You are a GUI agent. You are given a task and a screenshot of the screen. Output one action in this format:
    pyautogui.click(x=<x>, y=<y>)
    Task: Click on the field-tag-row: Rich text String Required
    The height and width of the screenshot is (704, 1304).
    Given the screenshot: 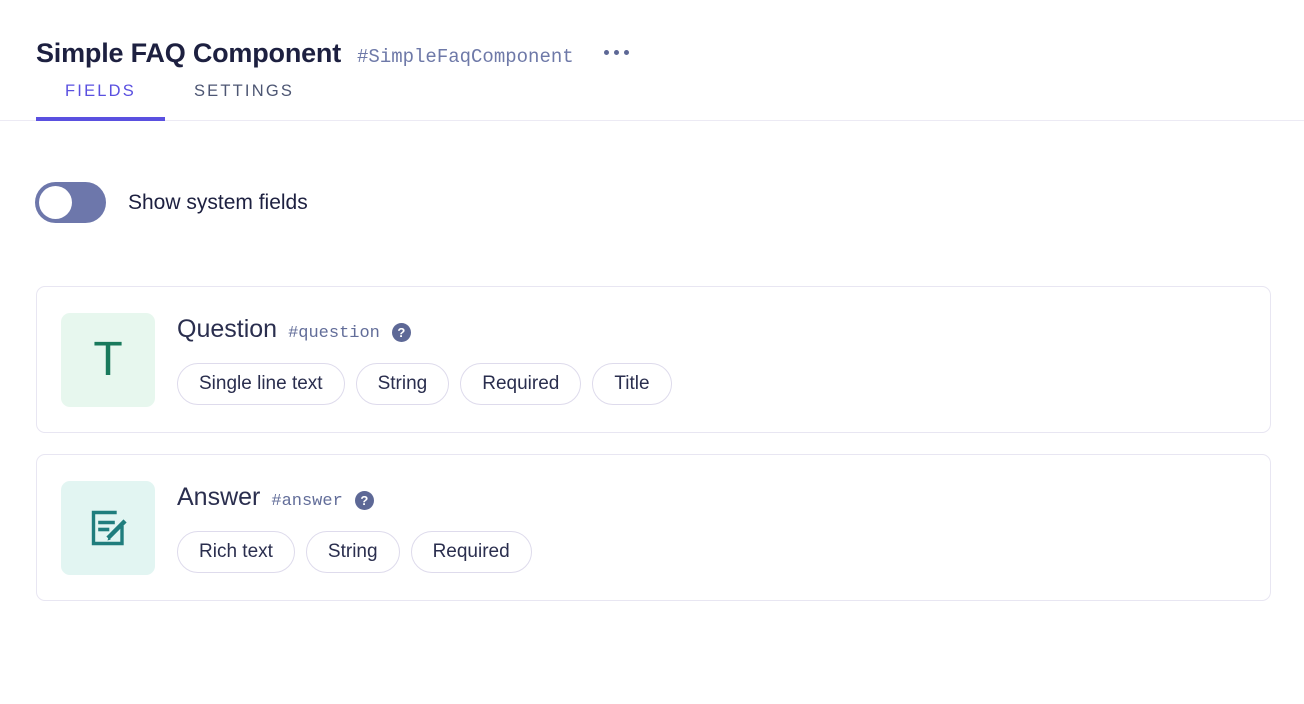 What is the action you would take?
    pyautogui.click(x=354, y=552)
    